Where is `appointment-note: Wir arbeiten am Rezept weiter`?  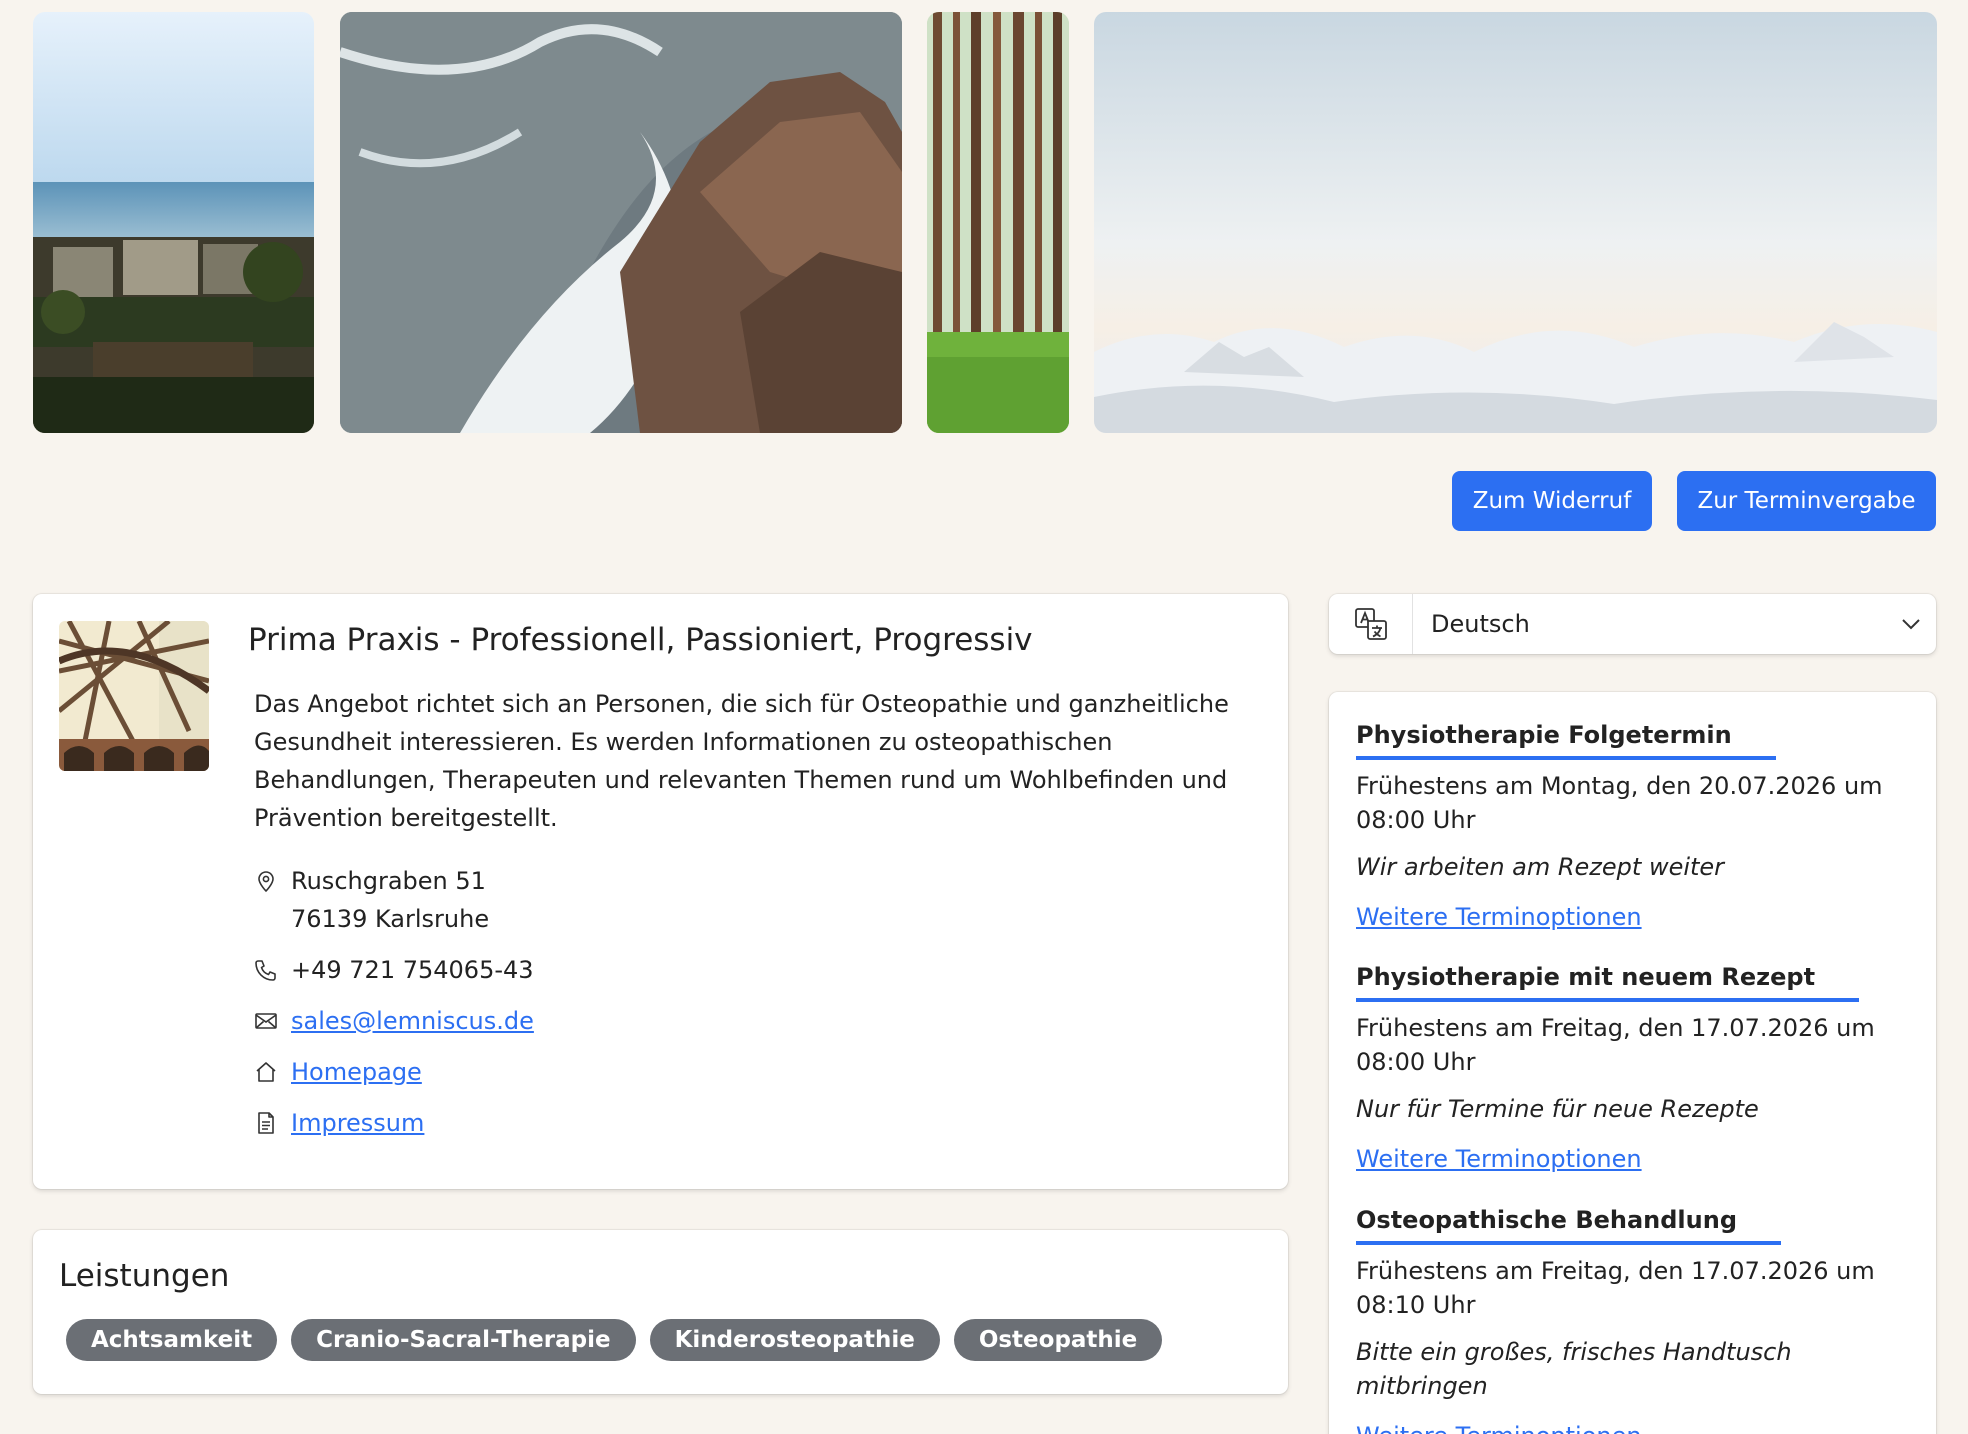
appointment-note: Wir arbeiten am Rezept weiter is located at coordinates (1540, 867).